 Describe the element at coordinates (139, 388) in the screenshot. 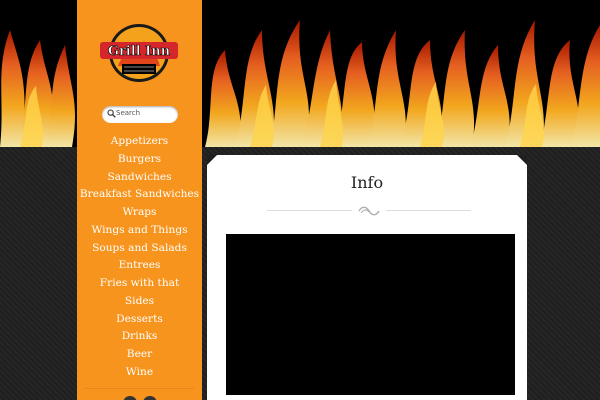

I see `menu-divider` at that location.